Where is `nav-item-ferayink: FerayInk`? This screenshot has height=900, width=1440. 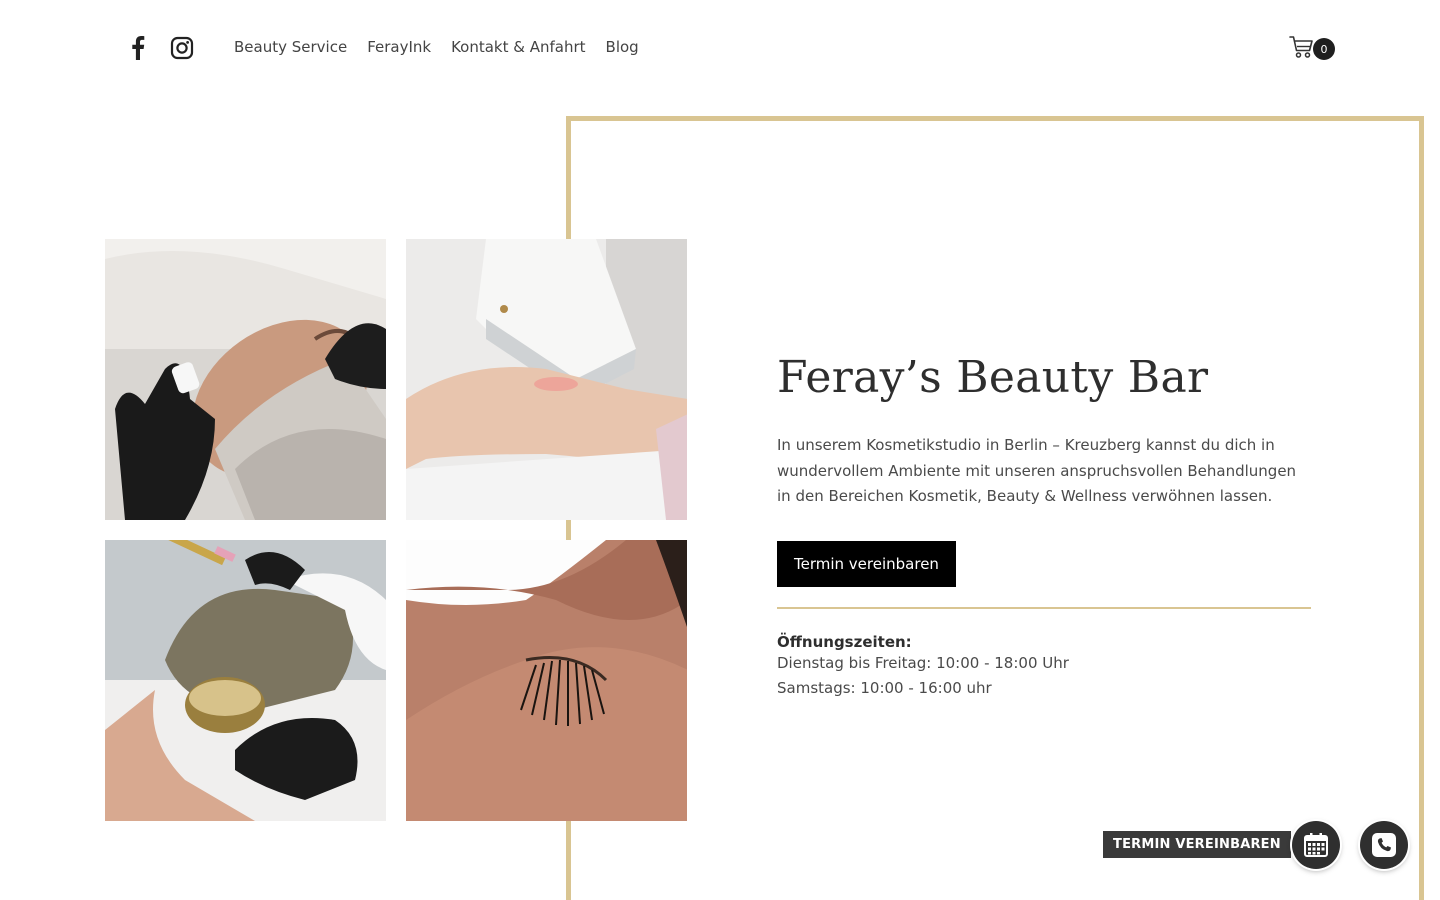 nav-item-ferayink: FerayInk is located at coordinates (399, 47).